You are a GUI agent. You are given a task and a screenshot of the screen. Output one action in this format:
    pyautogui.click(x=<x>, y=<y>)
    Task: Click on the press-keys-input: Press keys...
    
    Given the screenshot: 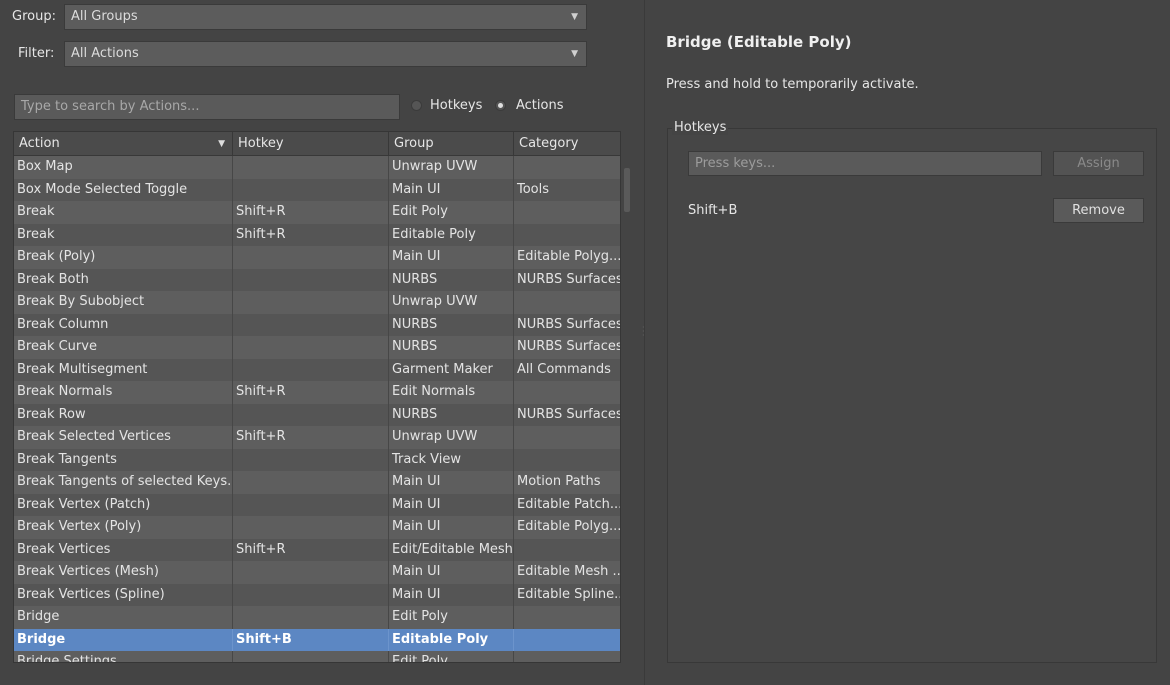 What is the action you would take?
    pyautogui.click(x=865, y=163)
    